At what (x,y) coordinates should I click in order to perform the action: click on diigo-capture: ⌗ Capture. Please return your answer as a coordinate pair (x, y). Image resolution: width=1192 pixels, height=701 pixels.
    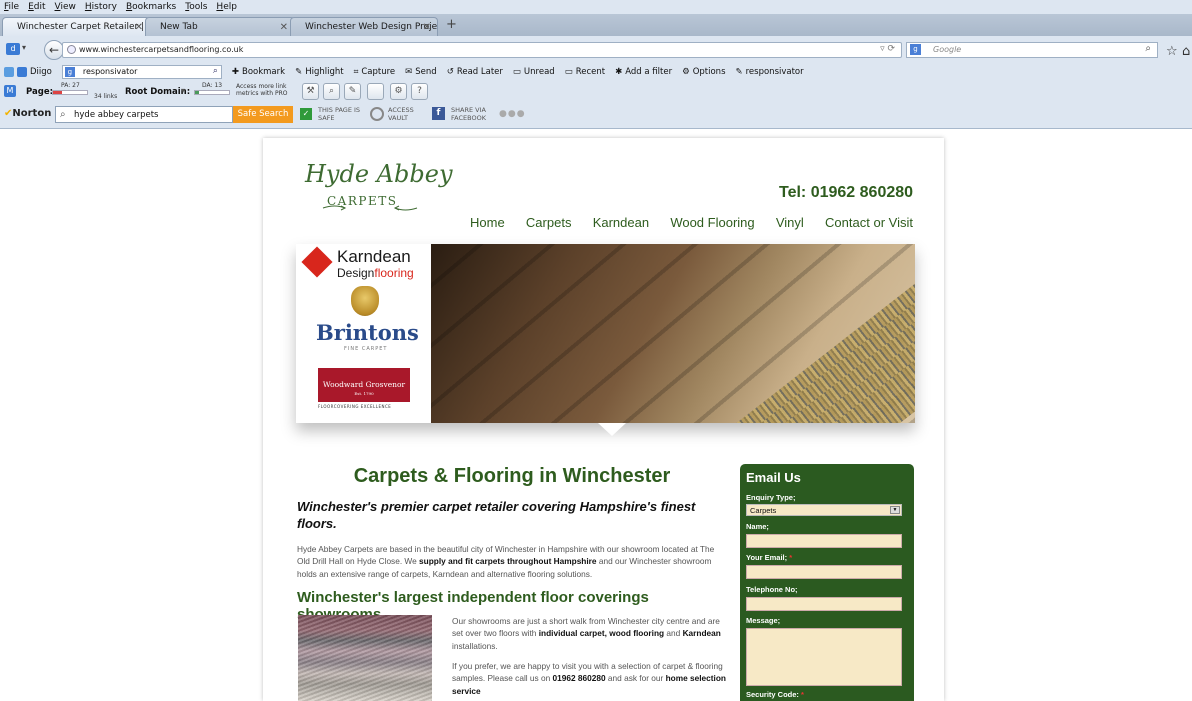
    Looking at the image, I should click on (375, 72).